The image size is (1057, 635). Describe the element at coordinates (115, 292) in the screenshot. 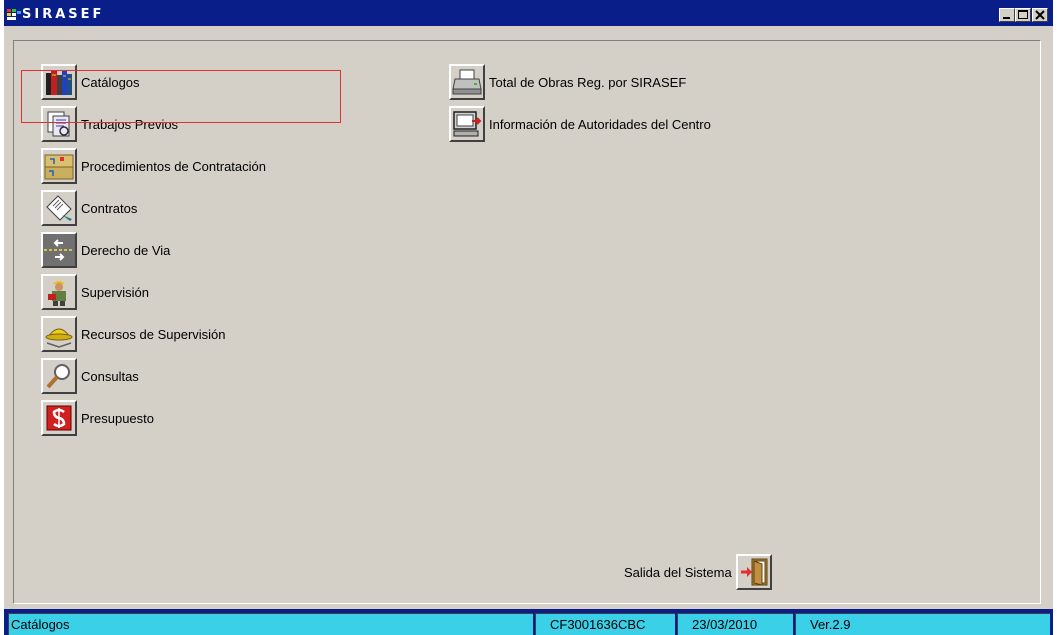

I see `supervision-label: Supervisión` at that location.